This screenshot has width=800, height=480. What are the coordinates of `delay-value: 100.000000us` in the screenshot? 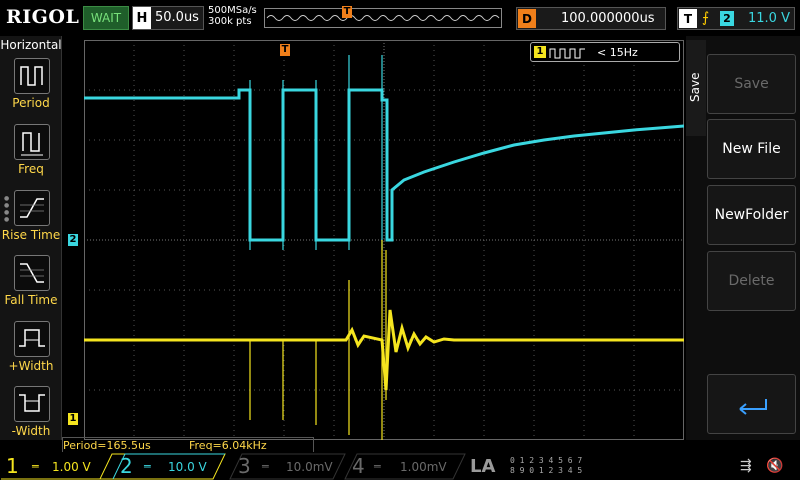 It's located at (608, 18).